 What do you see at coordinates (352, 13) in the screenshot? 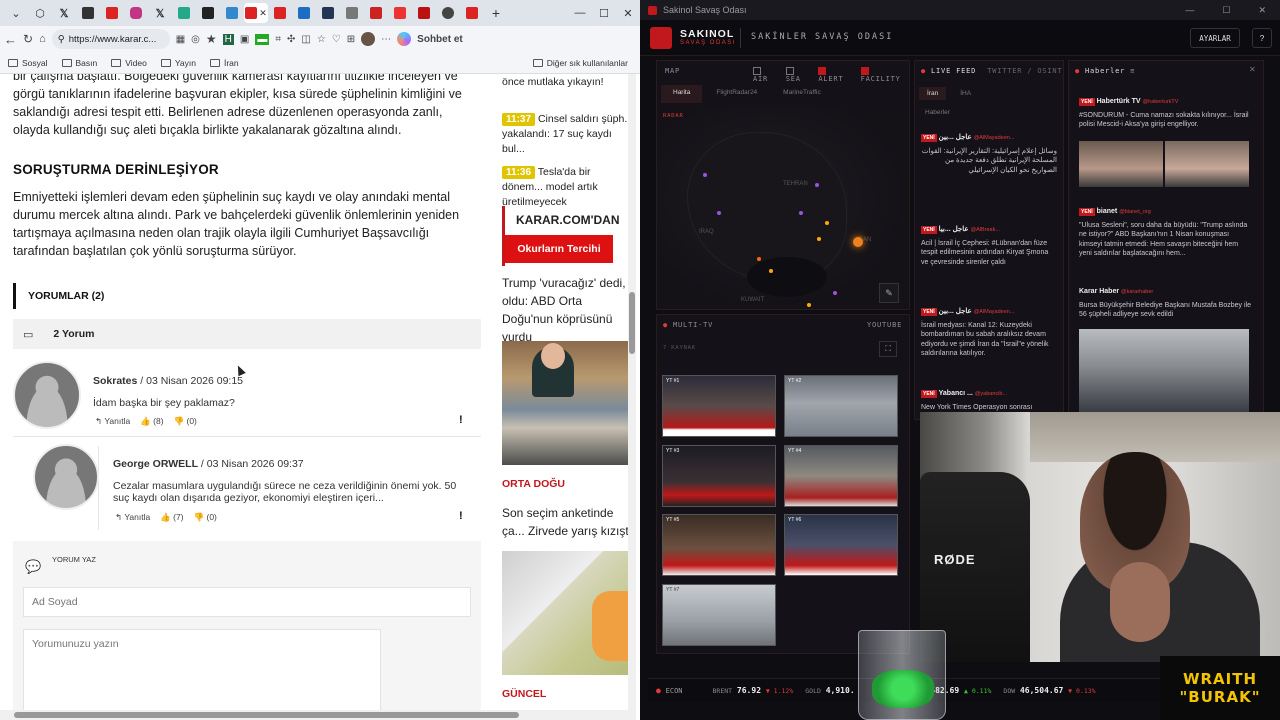
I see `tab-favicon-grey` at bounding box center [352, 13].